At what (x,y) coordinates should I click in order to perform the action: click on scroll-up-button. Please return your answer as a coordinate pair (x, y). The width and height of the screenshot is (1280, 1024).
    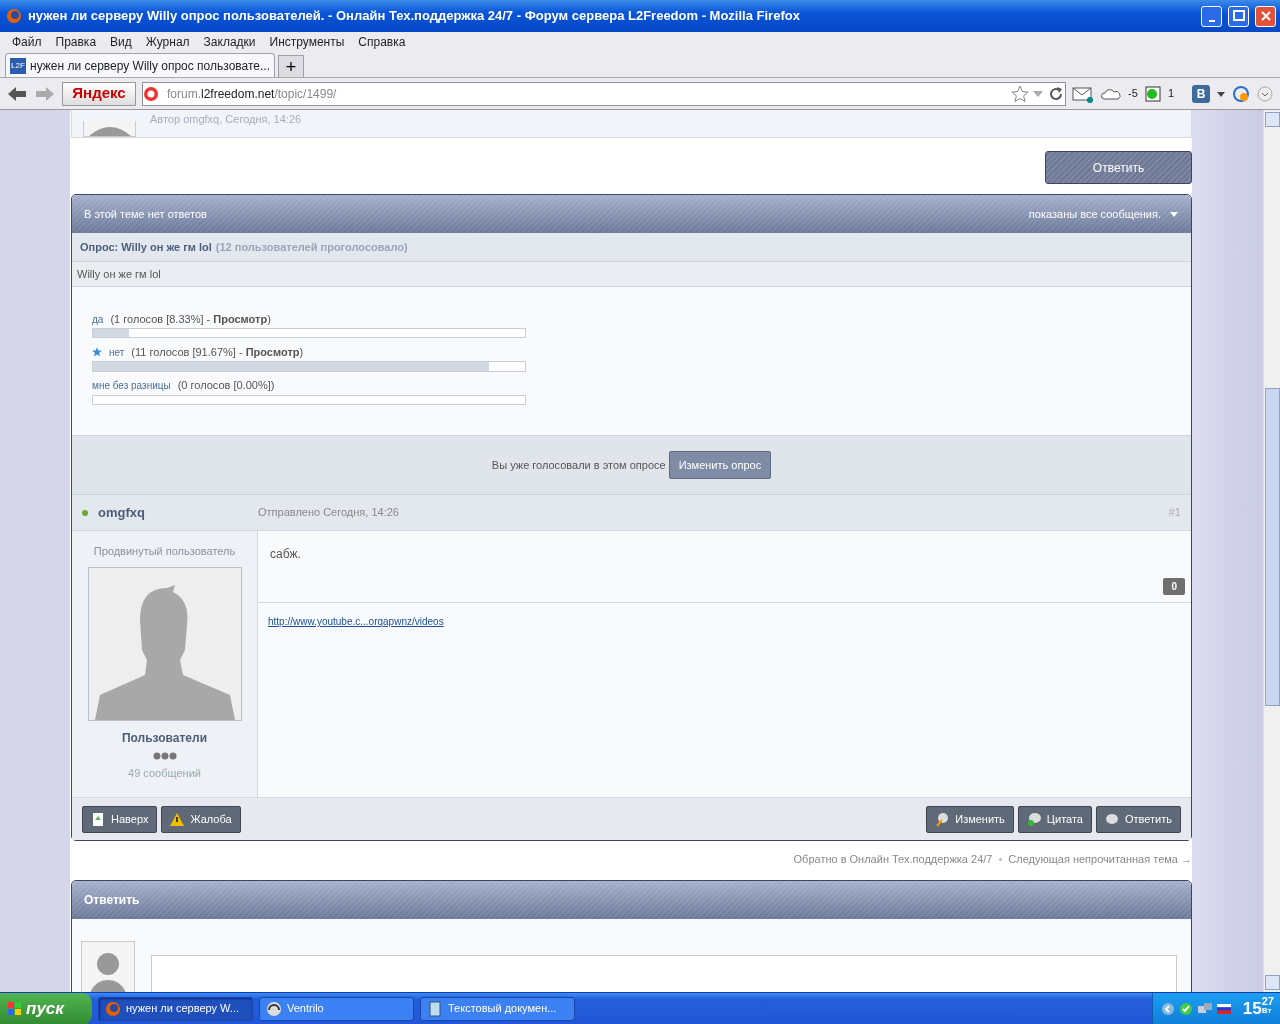
    Looking at the image, I should click on (1272, 119).